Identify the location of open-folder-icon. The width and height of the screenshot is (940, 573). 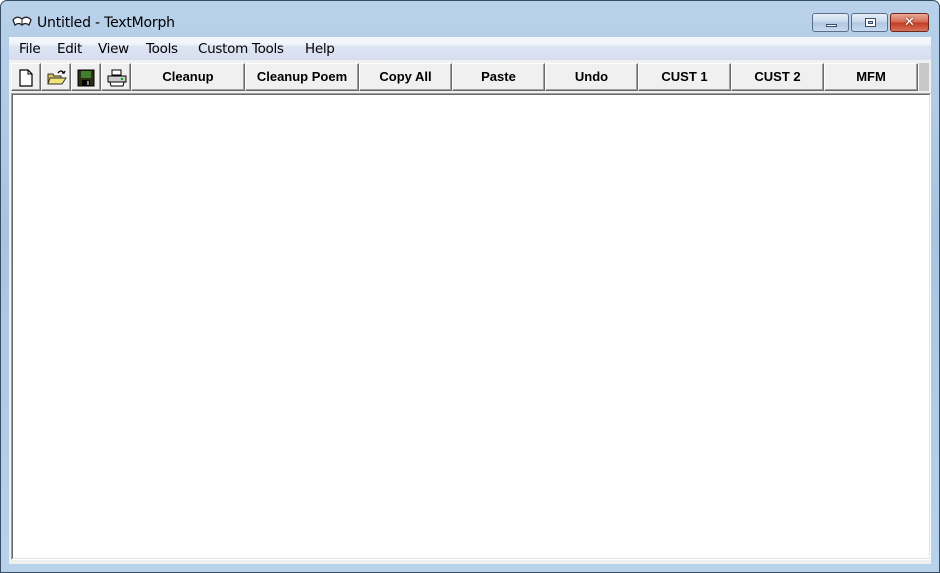
(57, 77).